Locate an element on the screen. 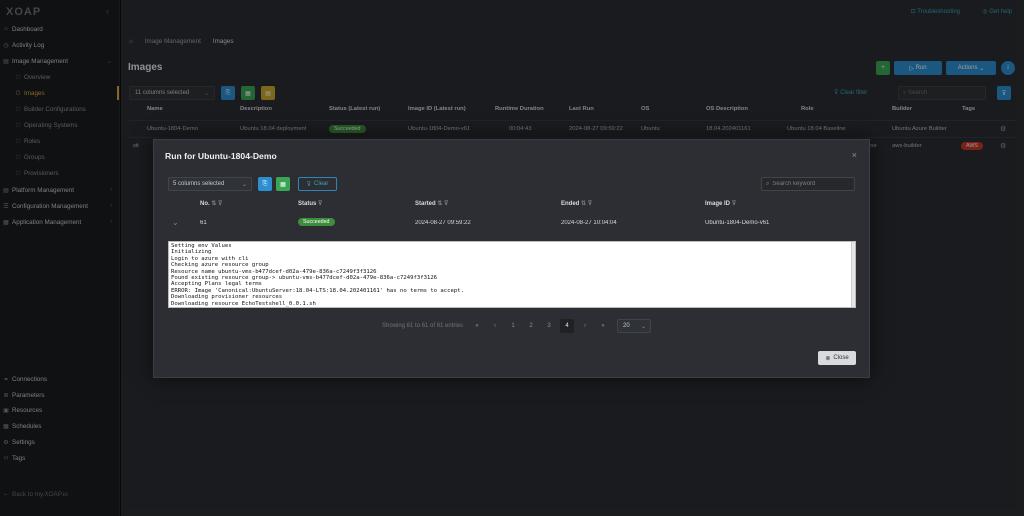 The width and height of the screenshot is (1024, 516). cell-started: 2024-08-27 09:59:22 is located at coordinates (443, 223).